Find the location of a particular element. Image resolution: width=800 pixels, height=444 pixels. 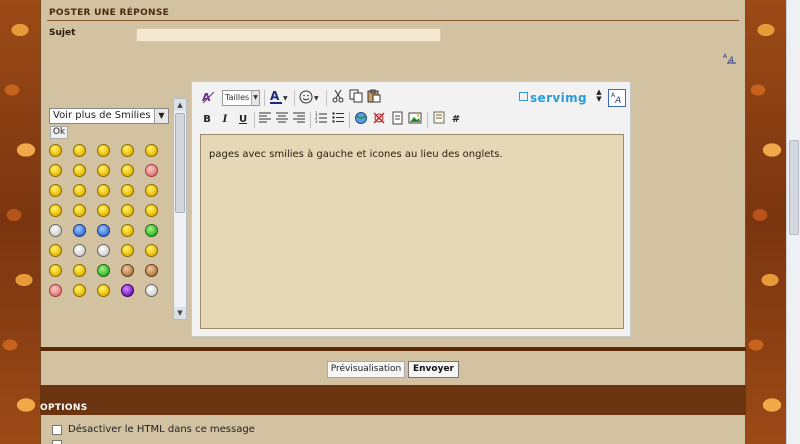

smilies-scrollbar-thumb is located at coordinates (180, 163).